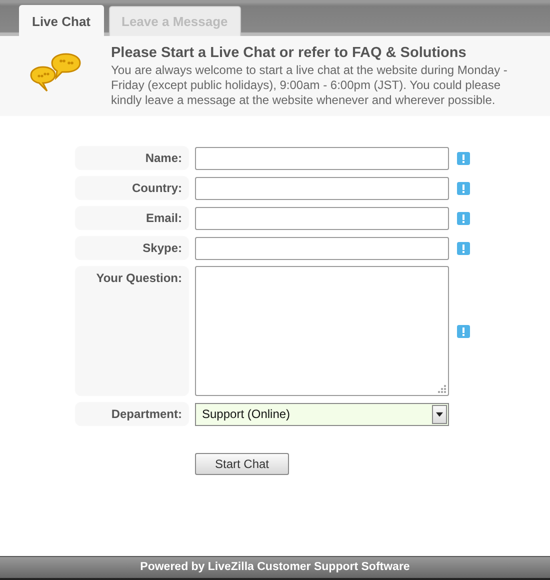  What do you see at coordinates (132, 158) in the screenshot?
I see `field-label: Name:` at bounding box center [132, 158].